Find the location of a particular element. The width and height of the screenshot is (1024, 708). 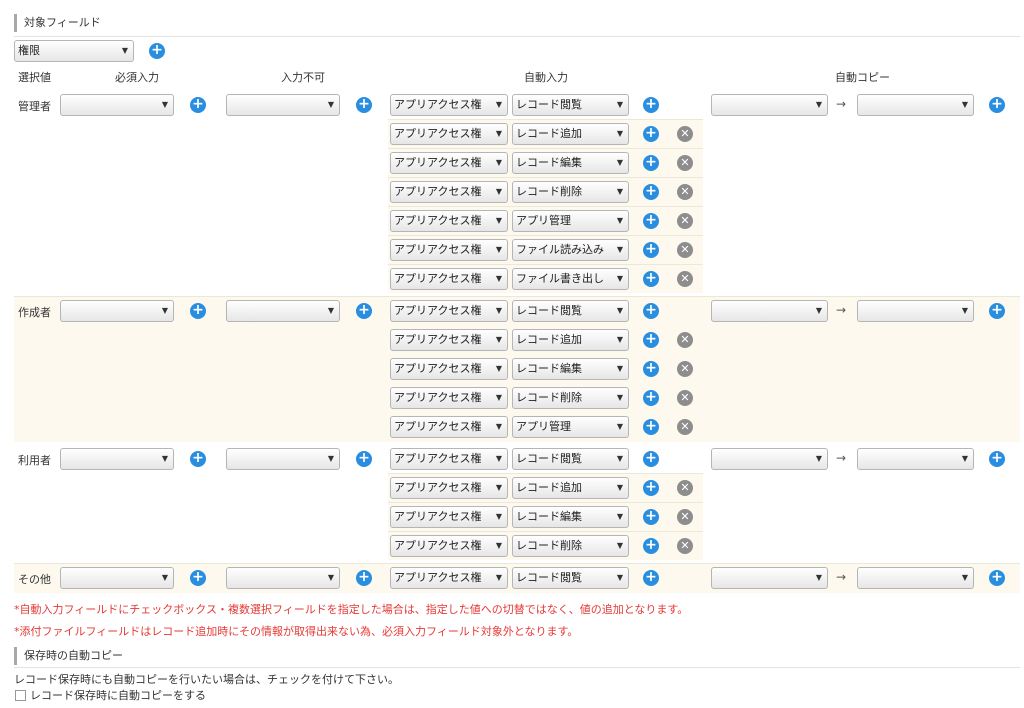

permission-select: ファイル読み込み ▼ is located at coordinates (570, 250).